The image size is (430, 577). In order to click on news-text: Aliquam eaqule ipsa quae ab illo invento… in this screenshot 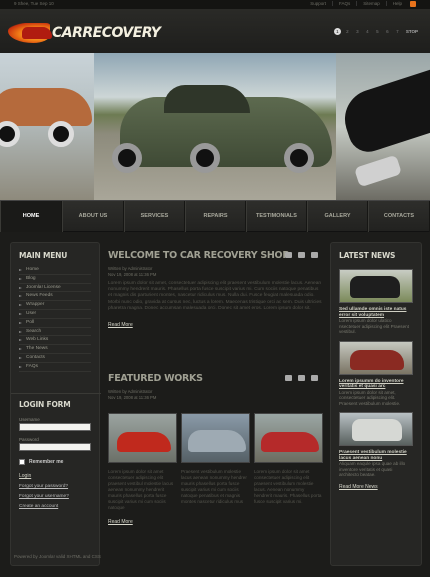, I will do `click(372, 469)`.